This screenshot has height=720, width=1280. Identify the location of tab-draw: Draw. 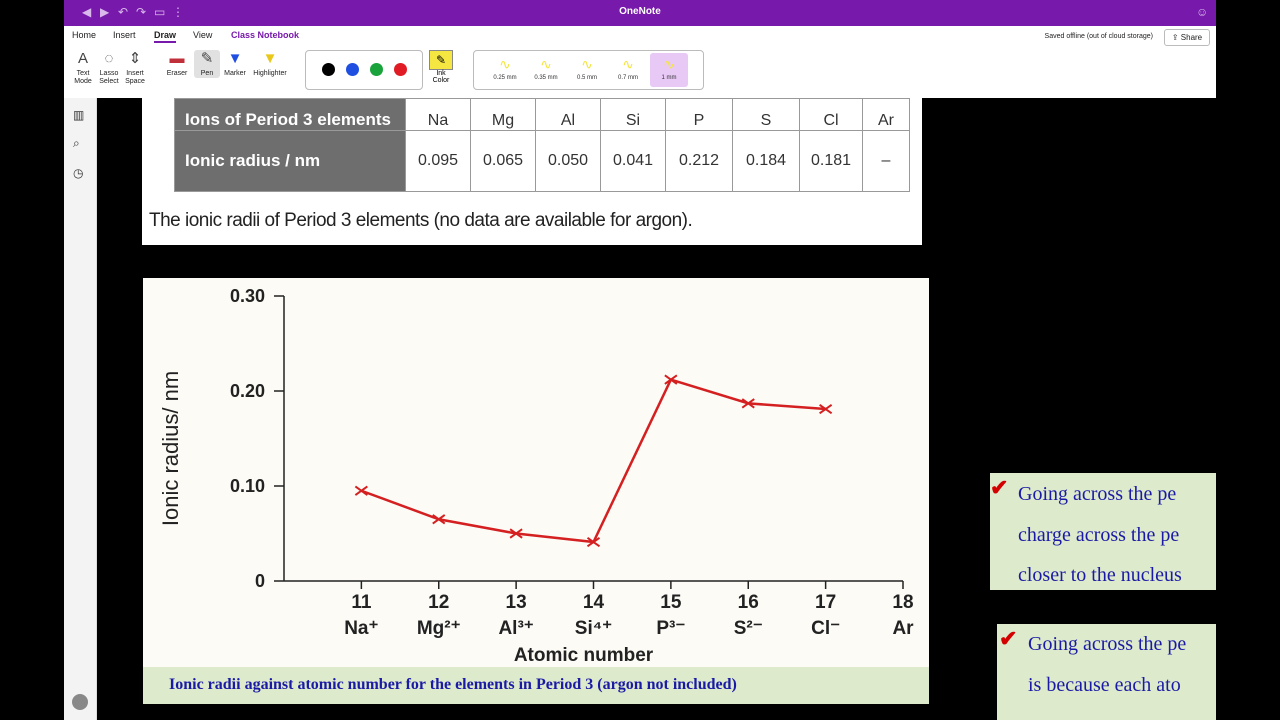
(165, 36).